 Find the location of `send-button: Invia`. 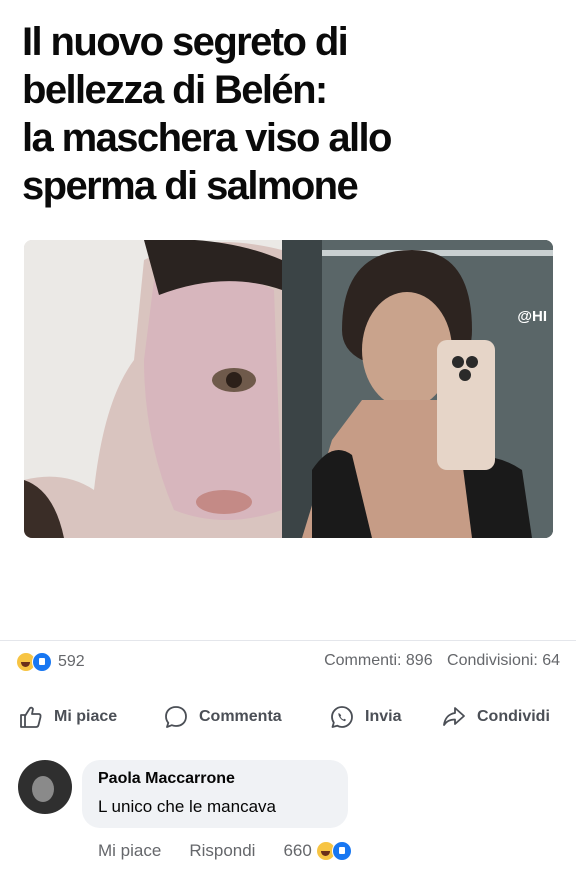

send-button: Invia is located at coordinates (365, 717).